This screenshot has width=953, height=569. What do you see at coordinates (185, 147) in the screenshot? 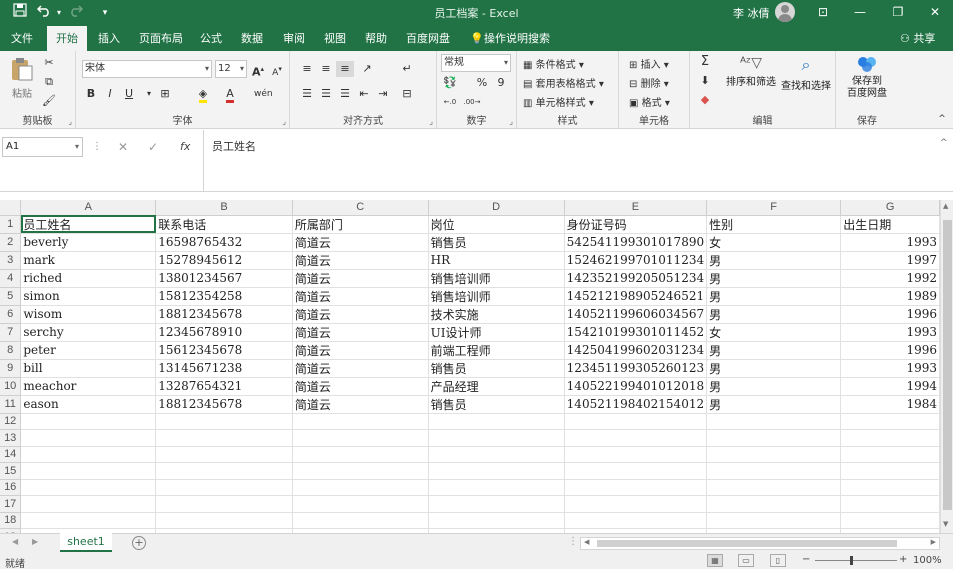
I see `insert-function-button: fx` at bounding box center [185, 147].